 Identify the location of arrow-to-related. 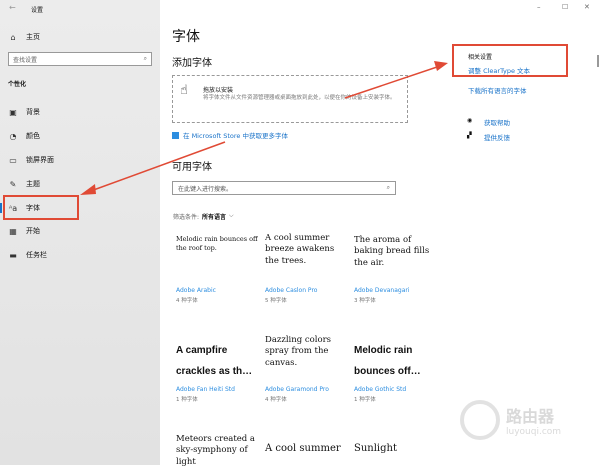
(392, 82).